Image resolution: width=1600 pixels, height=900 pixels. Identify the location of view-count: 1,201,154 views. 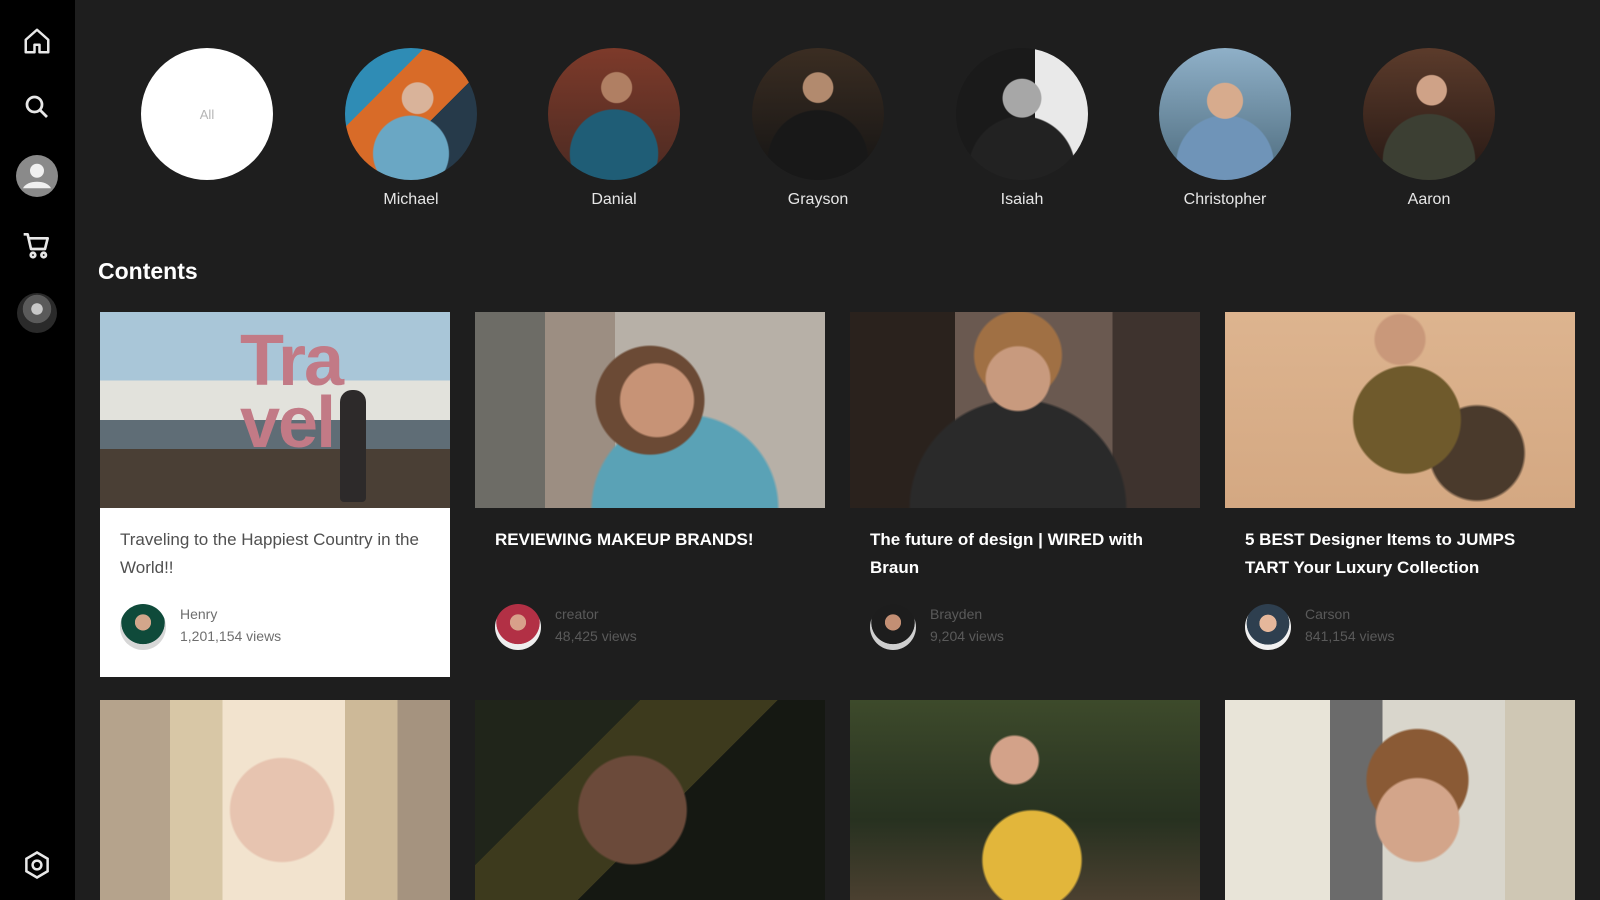
(231, 636).